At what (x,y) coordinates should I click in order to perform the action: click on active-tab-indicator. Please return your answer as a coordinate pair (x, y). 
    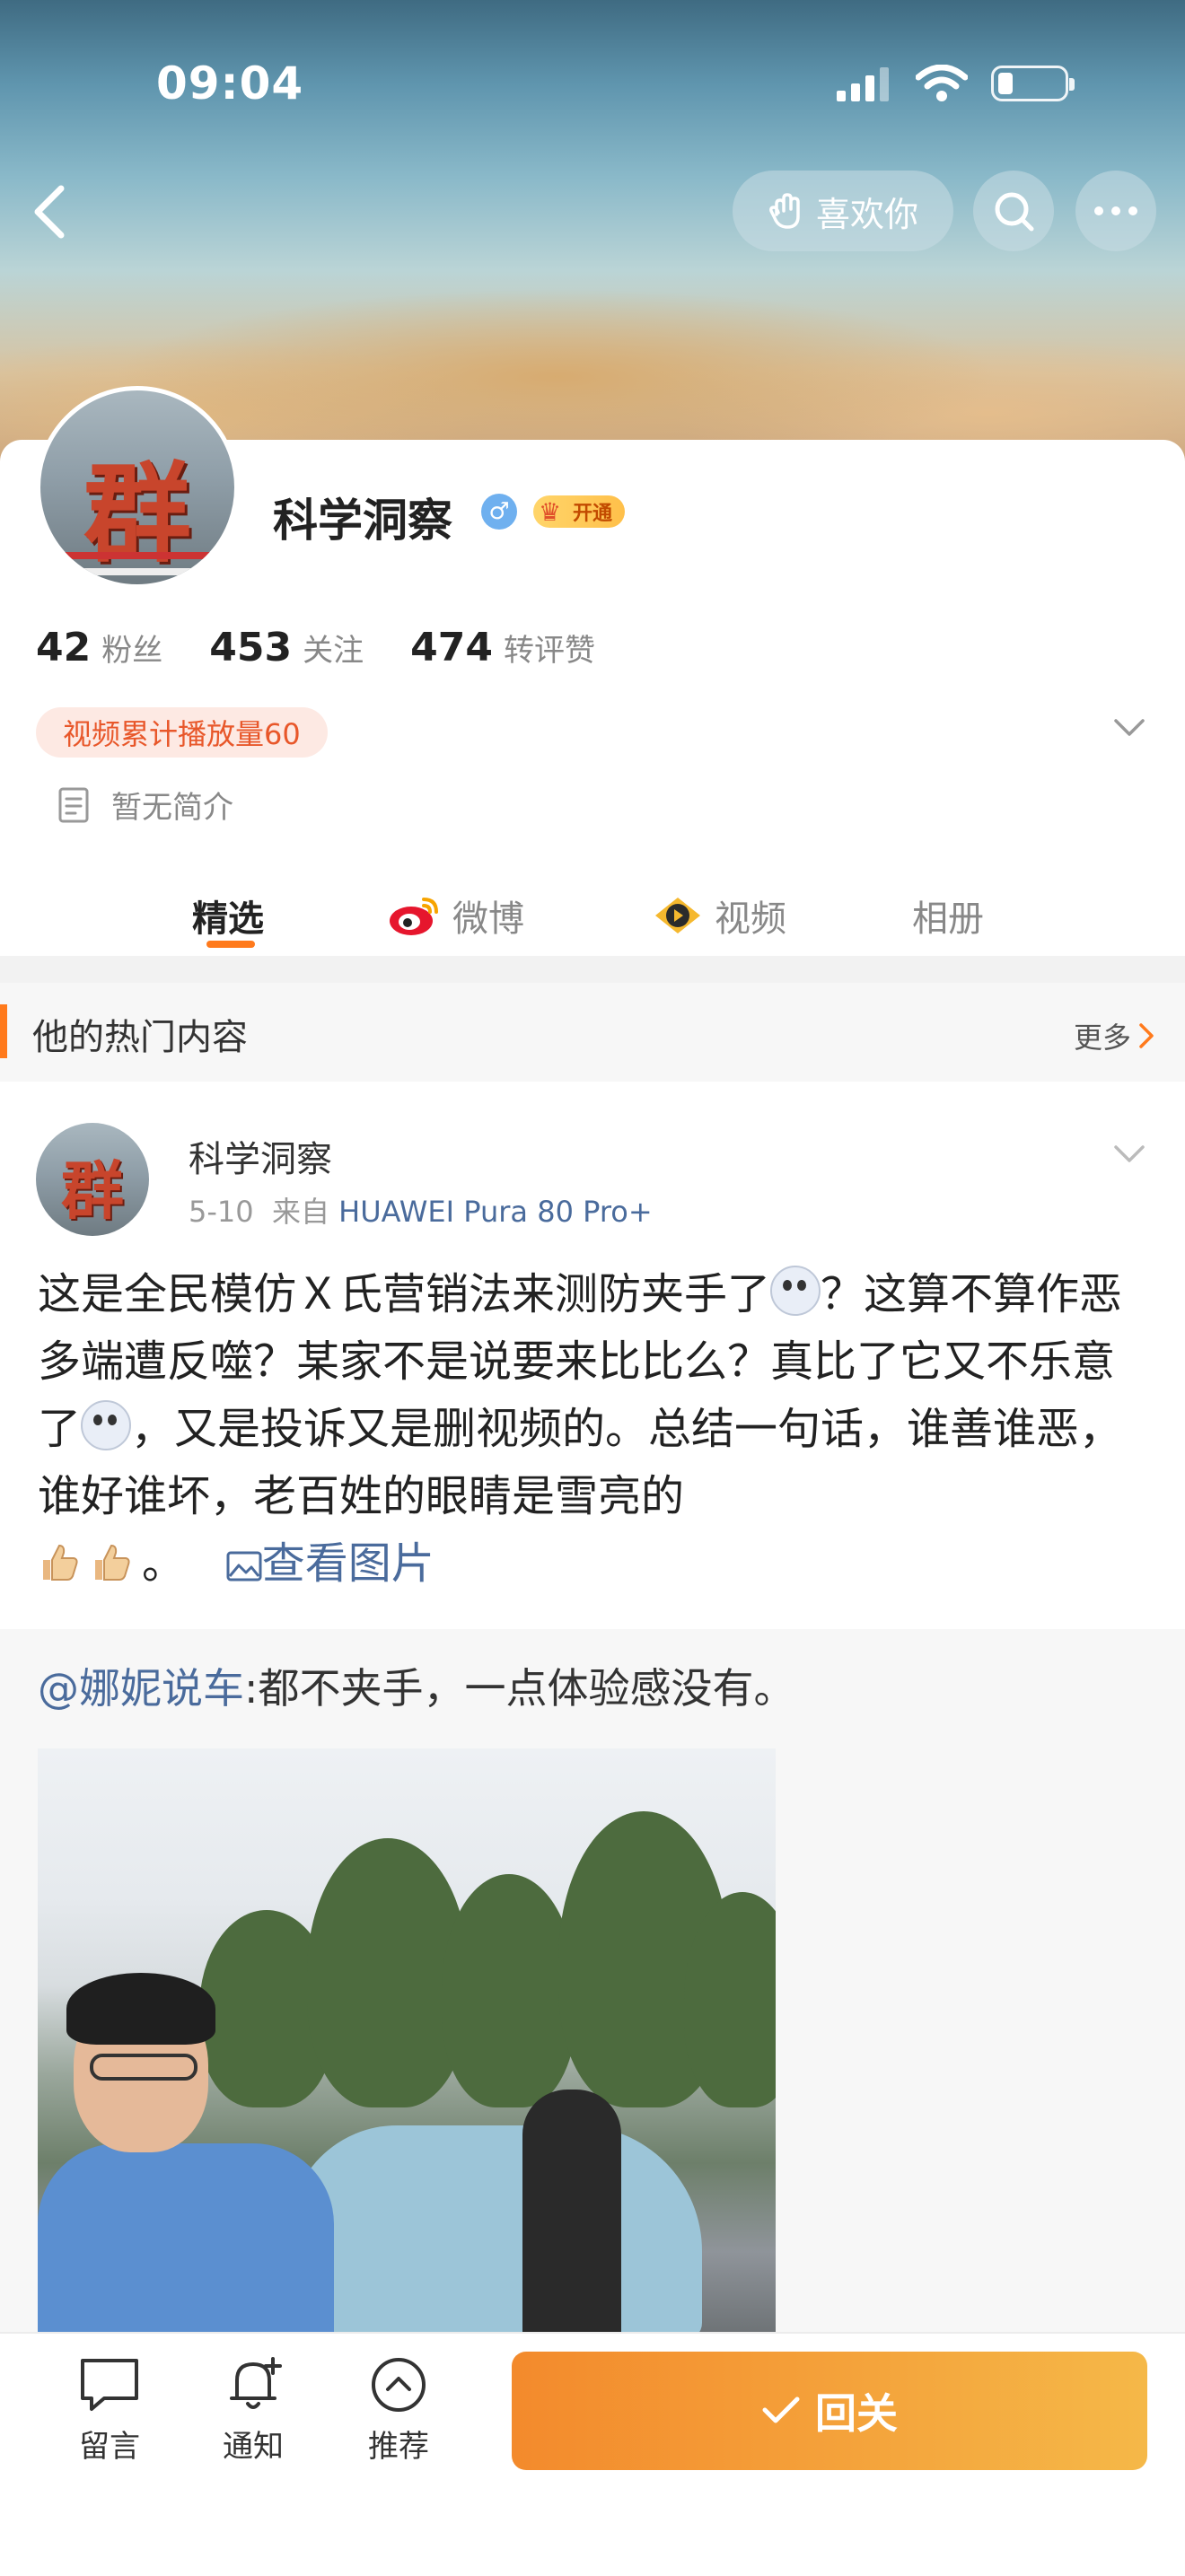
    Looking at the image, I should click on (230, 944).